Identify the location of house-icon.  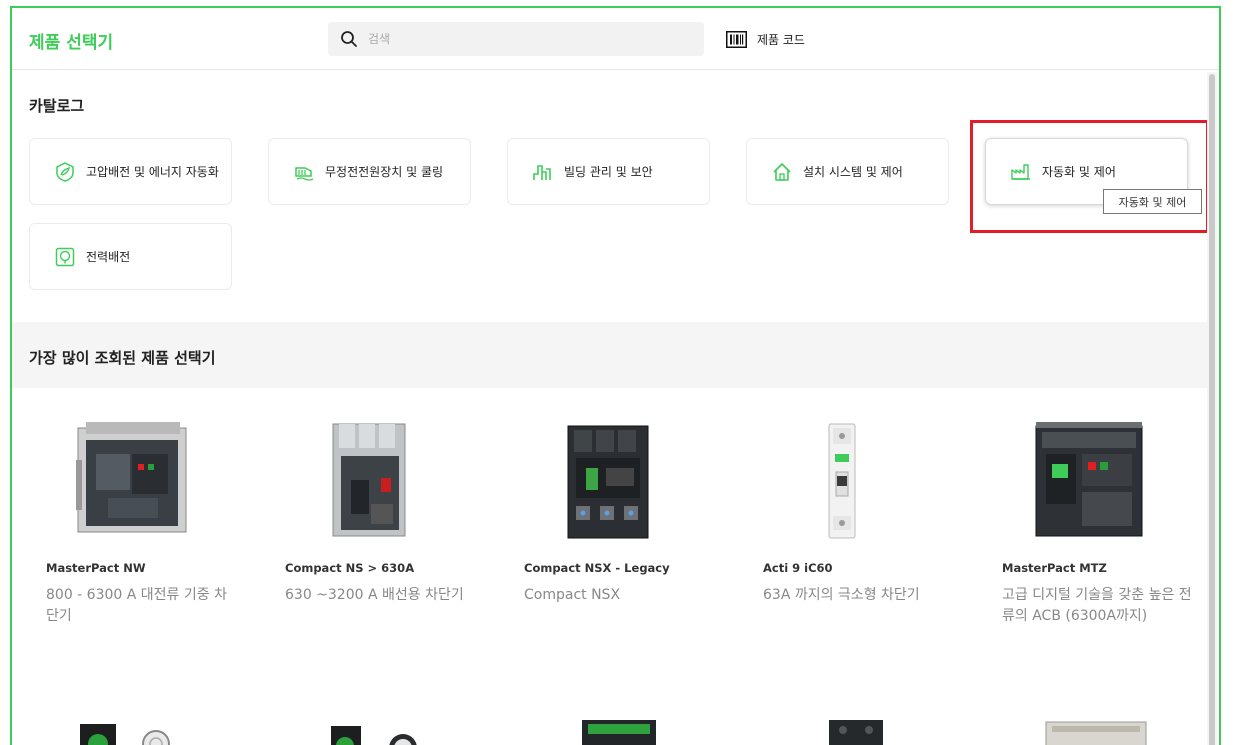
(782, 171).